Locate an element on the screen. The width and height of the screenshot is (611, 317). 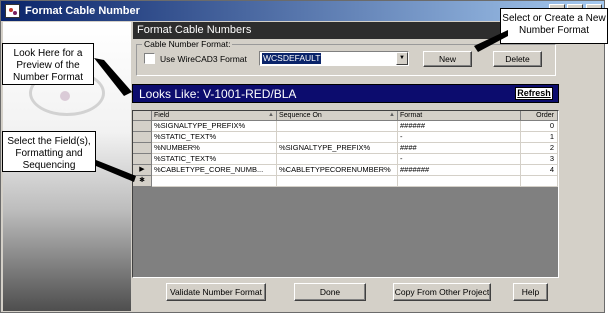
new-format-button: New is located at coordinates (447, 59).